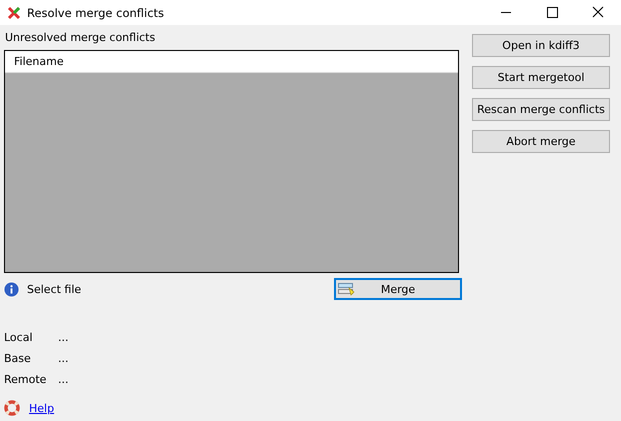  I want to click on merge-button: Merge, so click(398, 289).